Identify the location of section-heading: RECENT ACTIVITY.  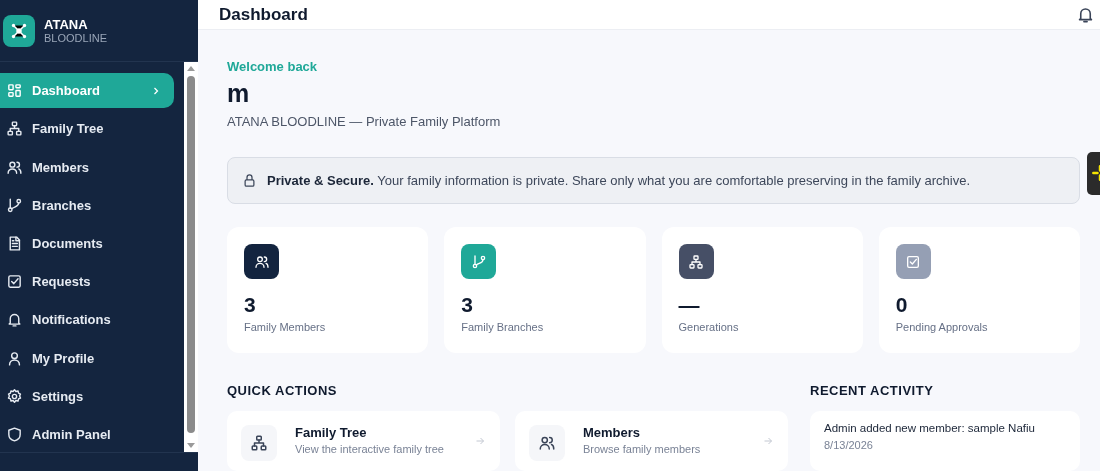
(872, 390).